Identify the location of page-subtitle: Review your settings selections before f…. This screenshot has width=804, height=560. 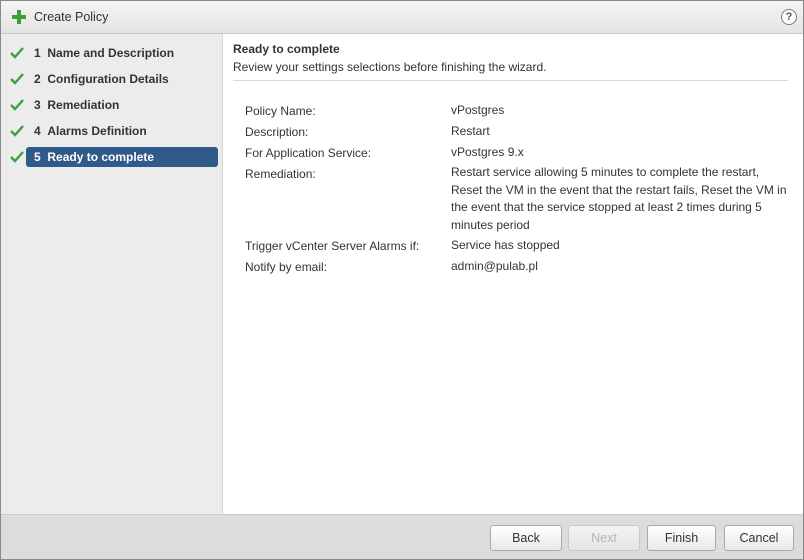
(390, 67).